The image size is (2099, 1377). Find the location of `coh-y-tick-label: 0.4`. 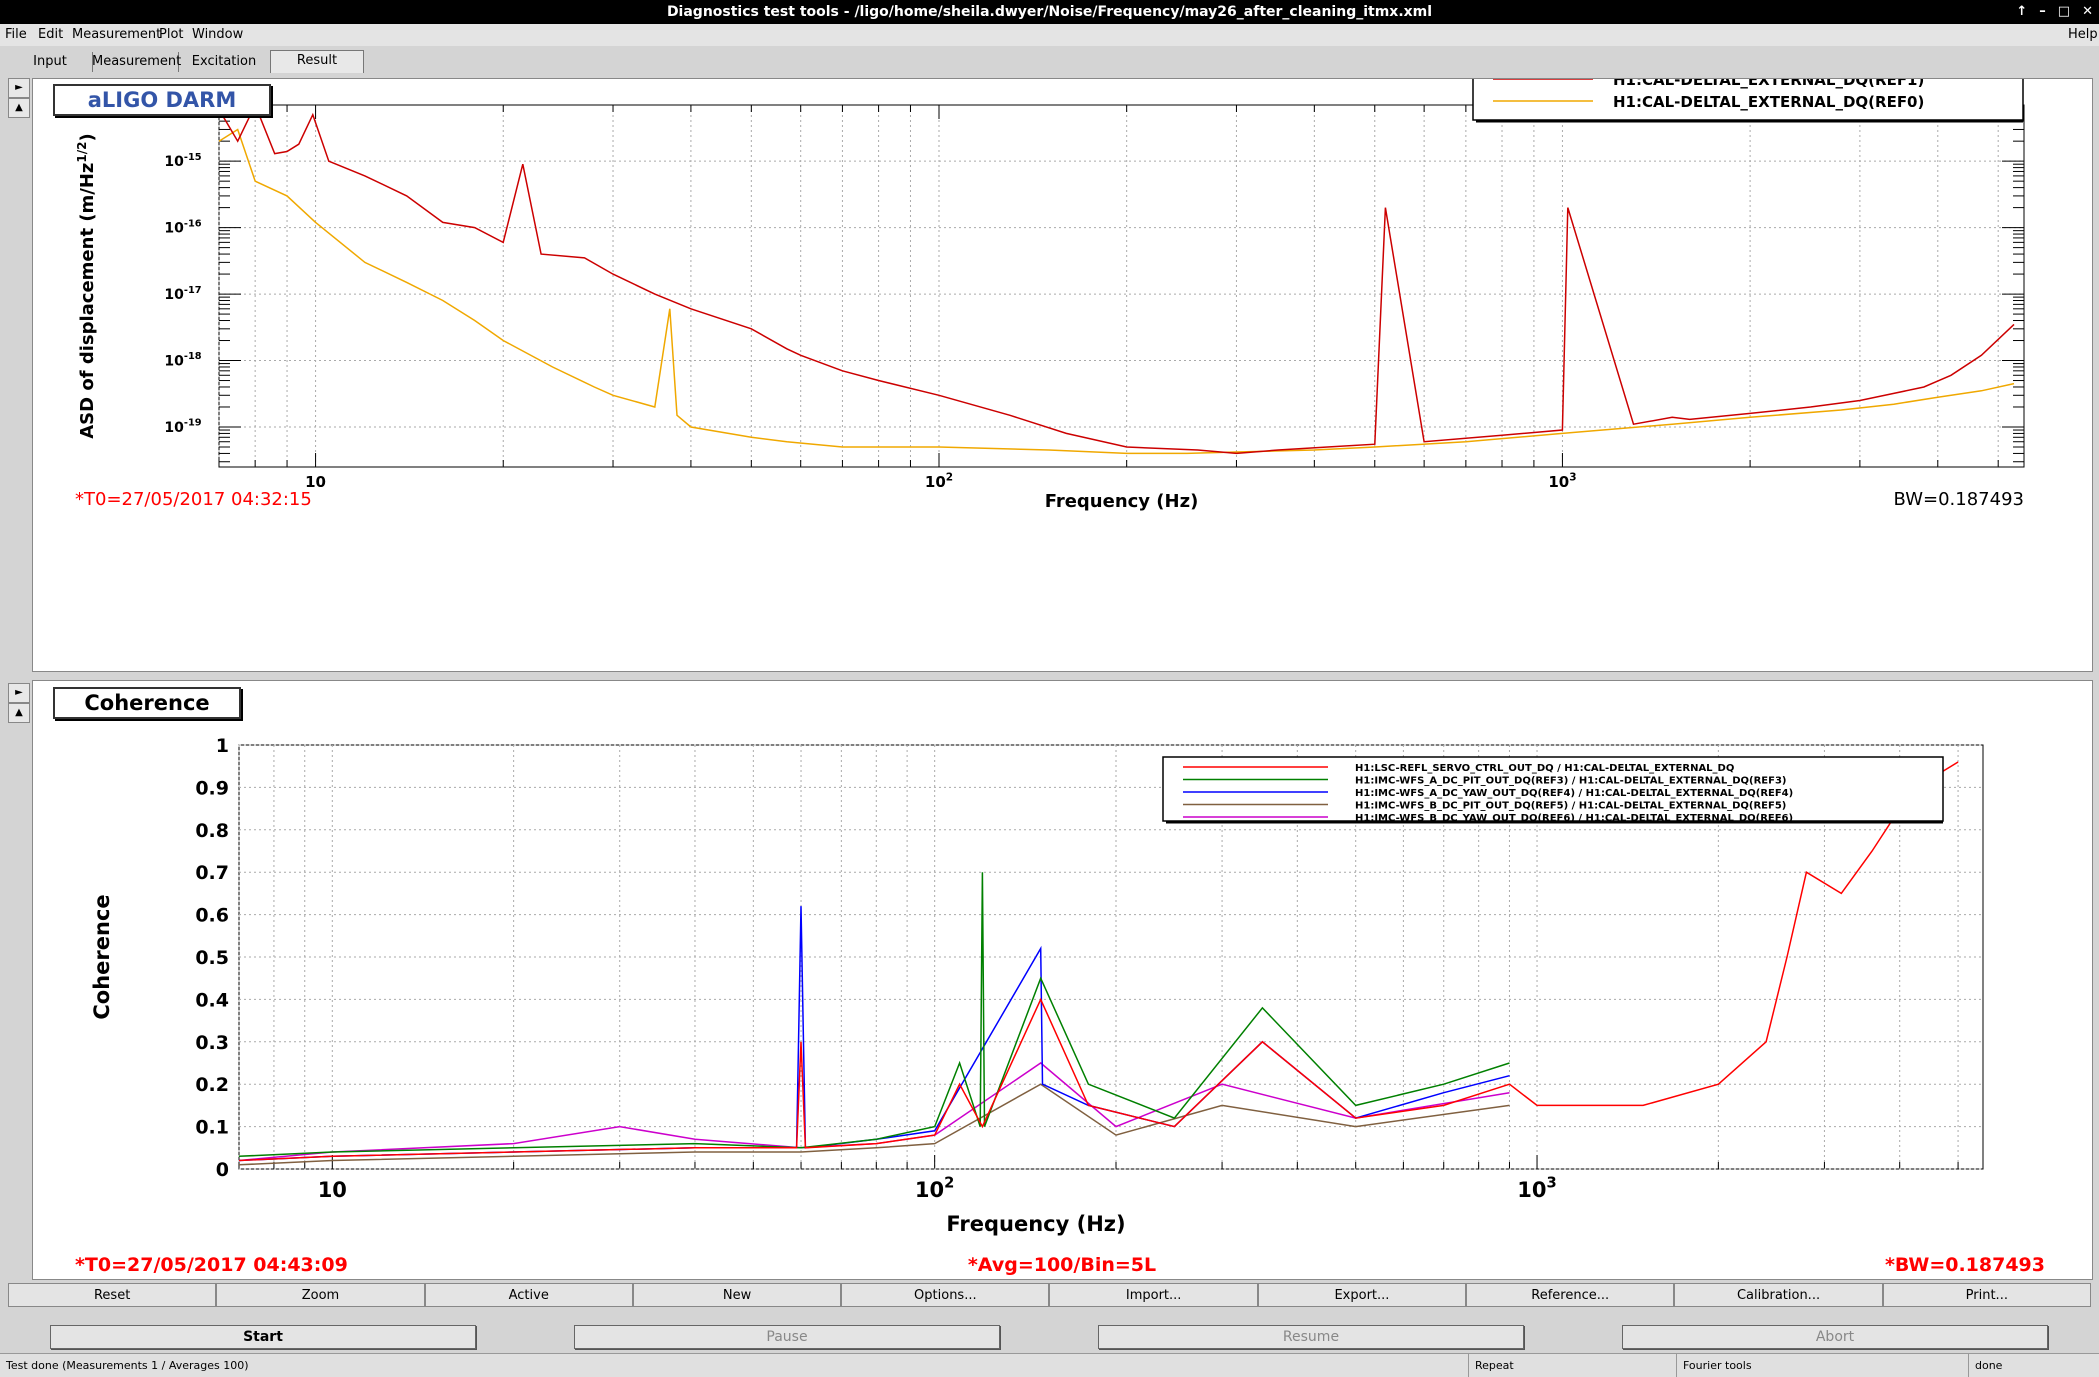

coh-y-tick-label: 0.4 is located at coordinates (212, 1000).